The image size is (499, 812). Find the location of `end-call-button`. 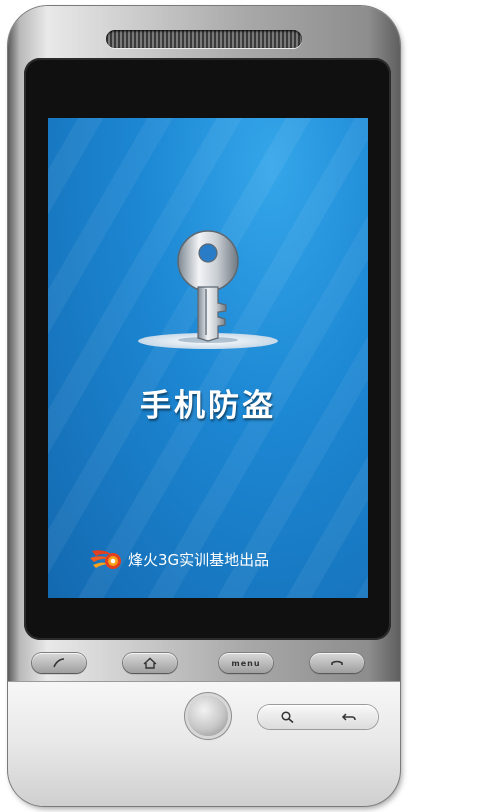

end-call-button is located at coordinates (337, 663).